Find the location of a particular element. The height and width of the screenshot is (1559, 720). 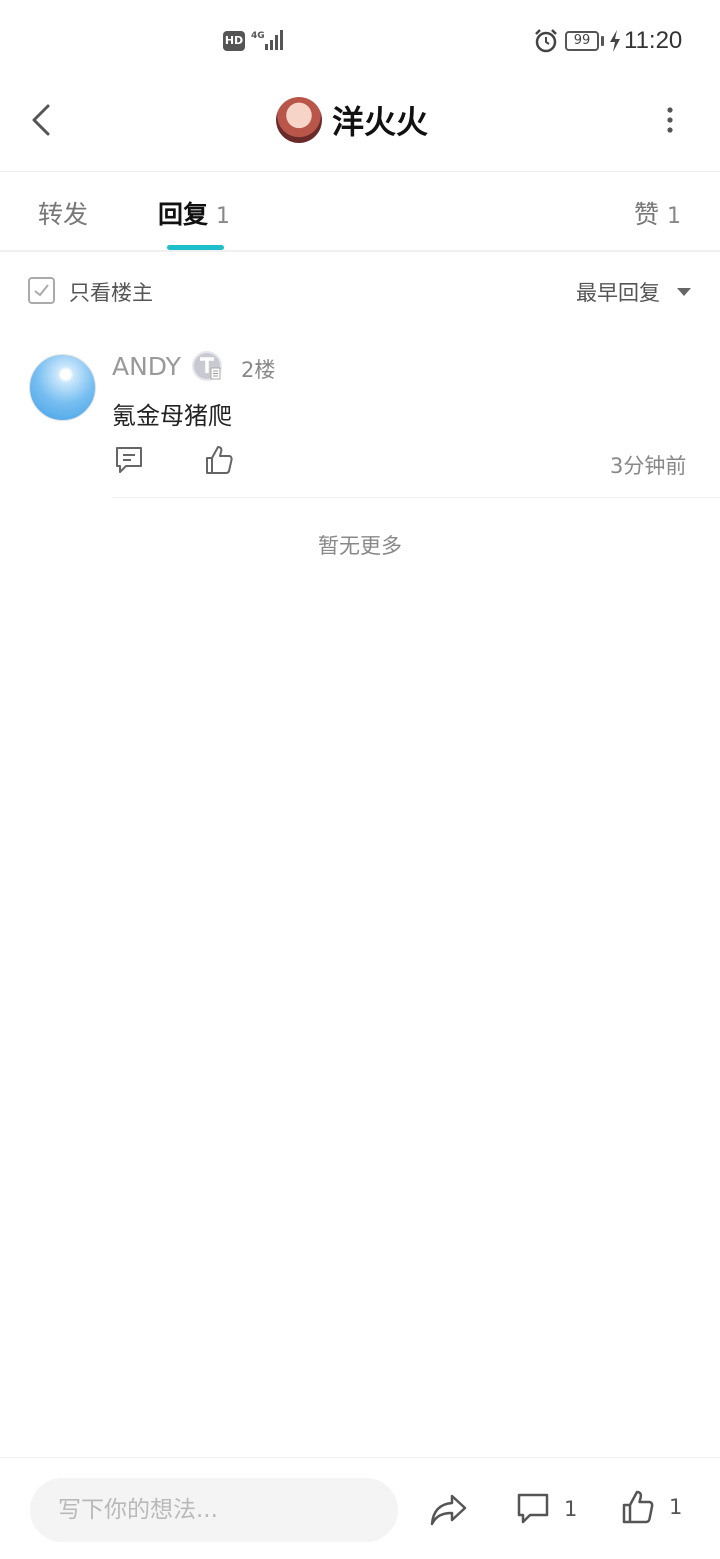

tab-forward-label: 转发 is located at coordinates (63, 214).